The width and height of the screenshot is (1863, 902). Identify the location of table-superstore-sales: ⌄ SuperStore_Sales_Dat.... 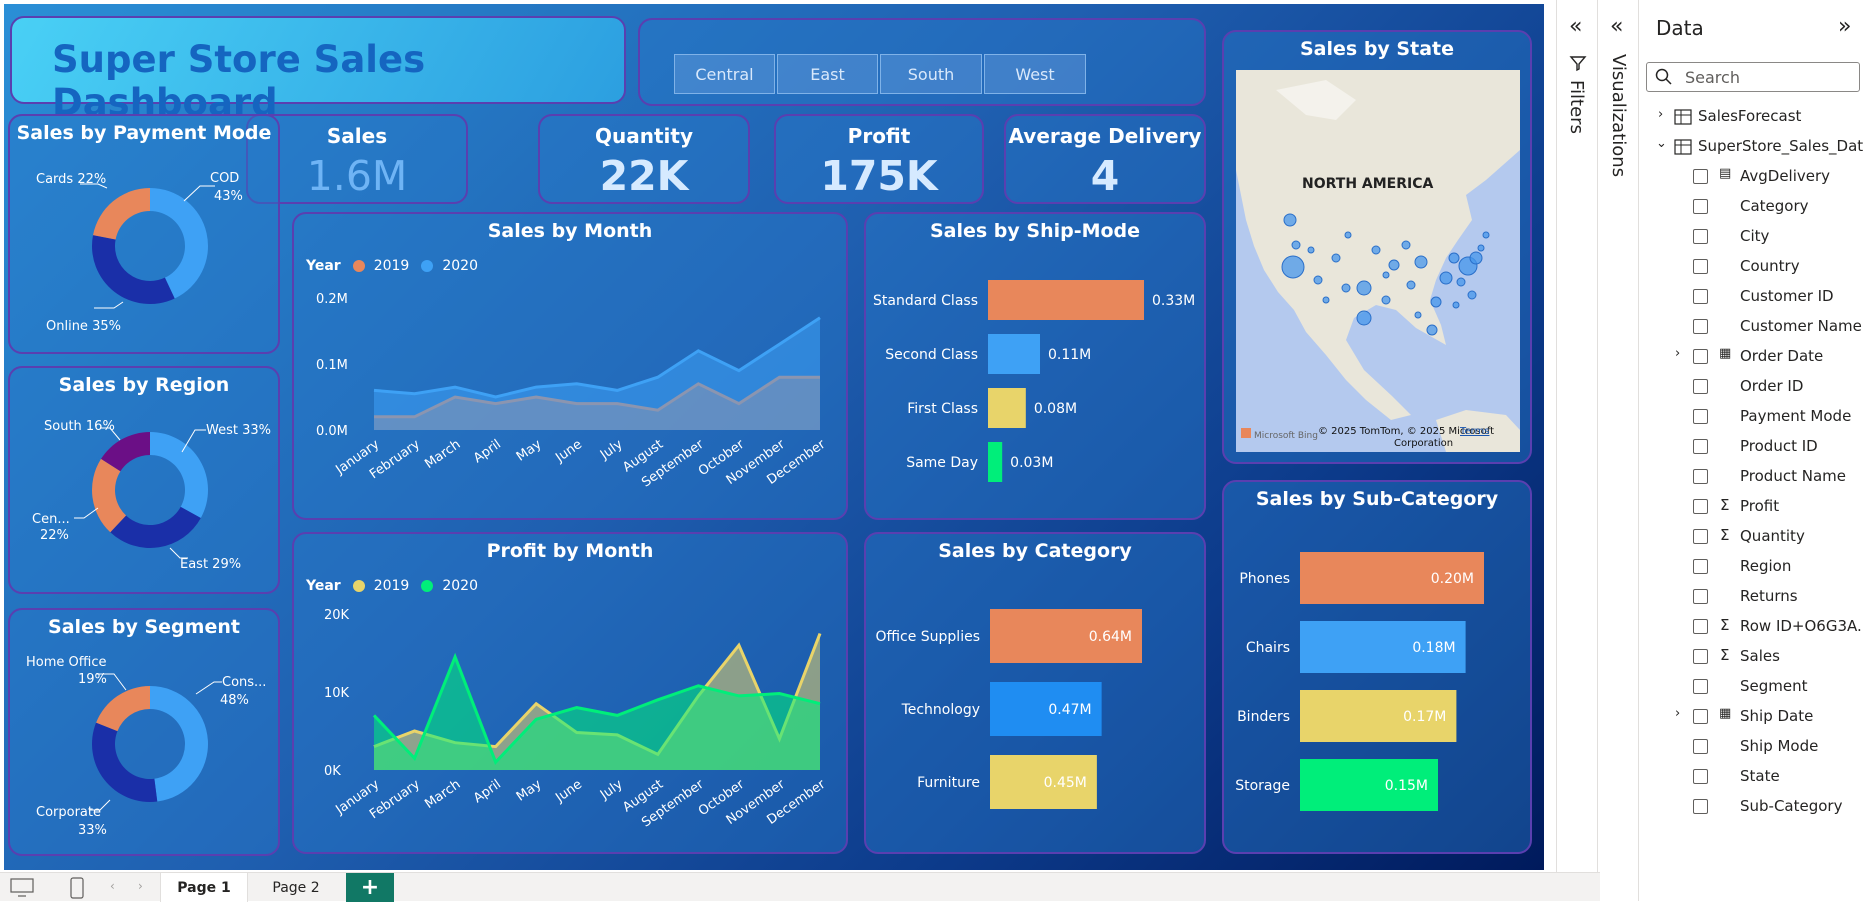
(1751, 147).